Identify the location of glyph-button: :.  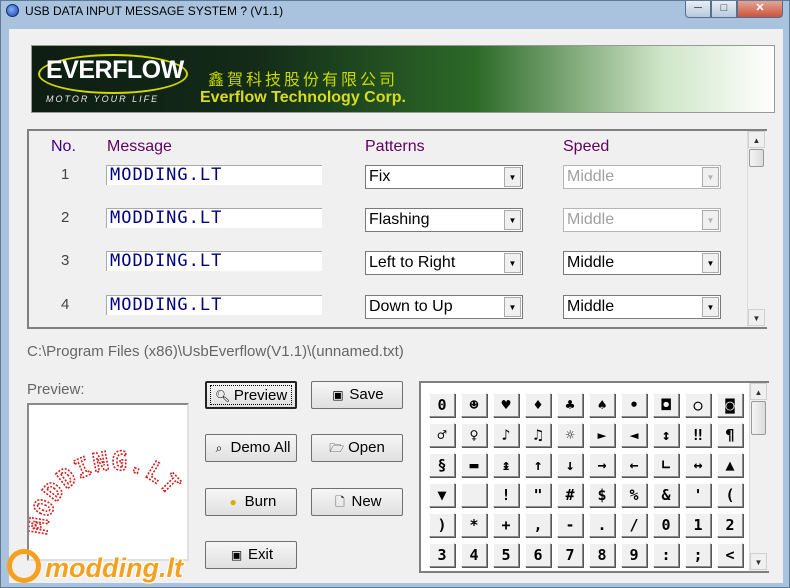
(666, 555).